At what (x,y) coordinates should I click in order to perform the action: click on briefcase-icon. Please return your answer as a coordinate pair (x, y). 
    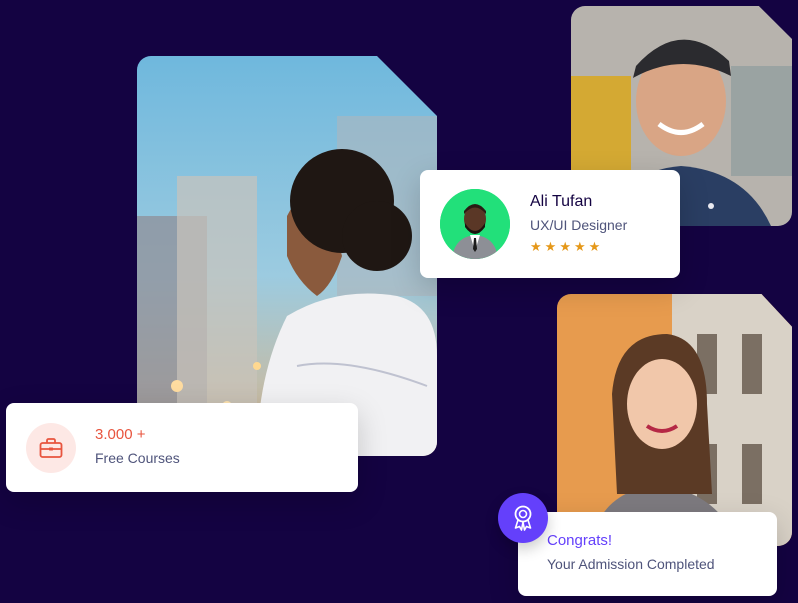
    Looking at the image, I should click on (51, 448).